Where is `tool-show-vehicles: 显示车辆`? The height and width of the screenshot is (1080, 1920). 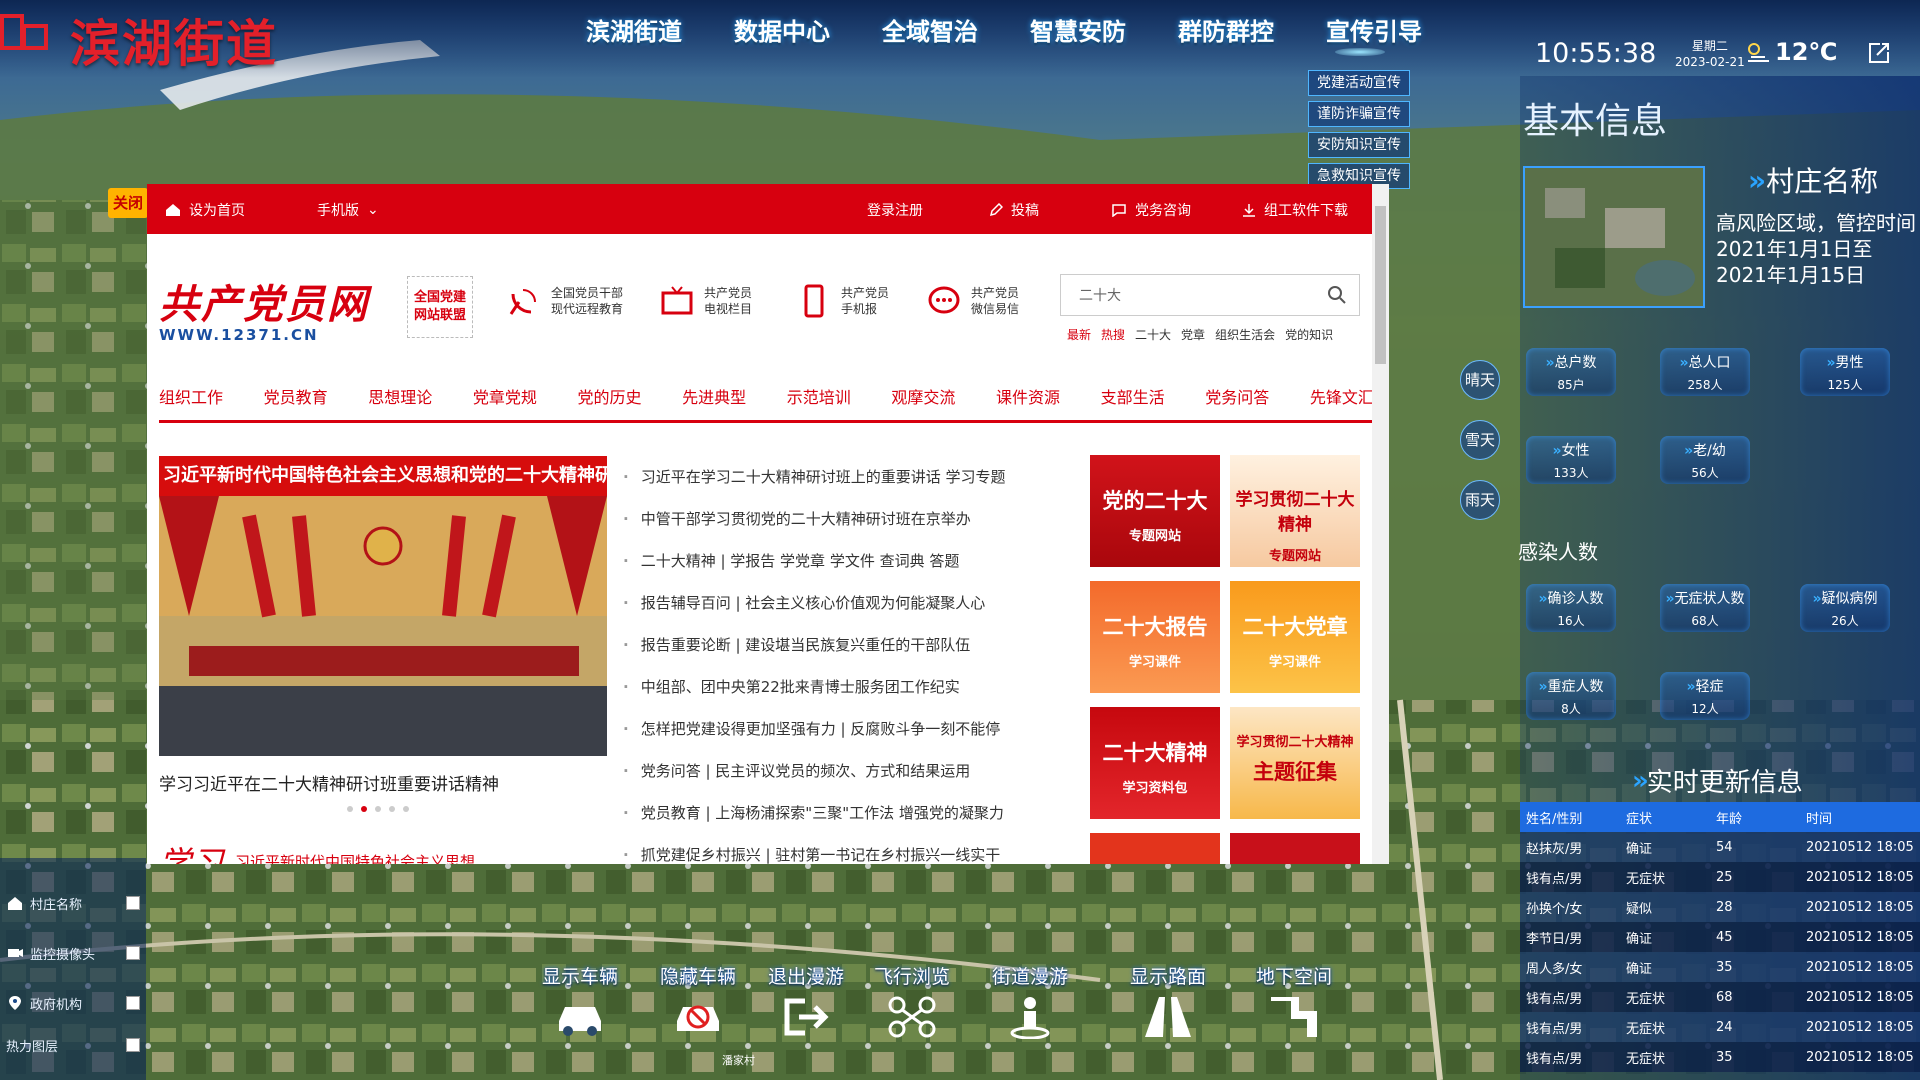
tool-show-vehicles: 显示车辆 is located at coordinates (580, 1002).